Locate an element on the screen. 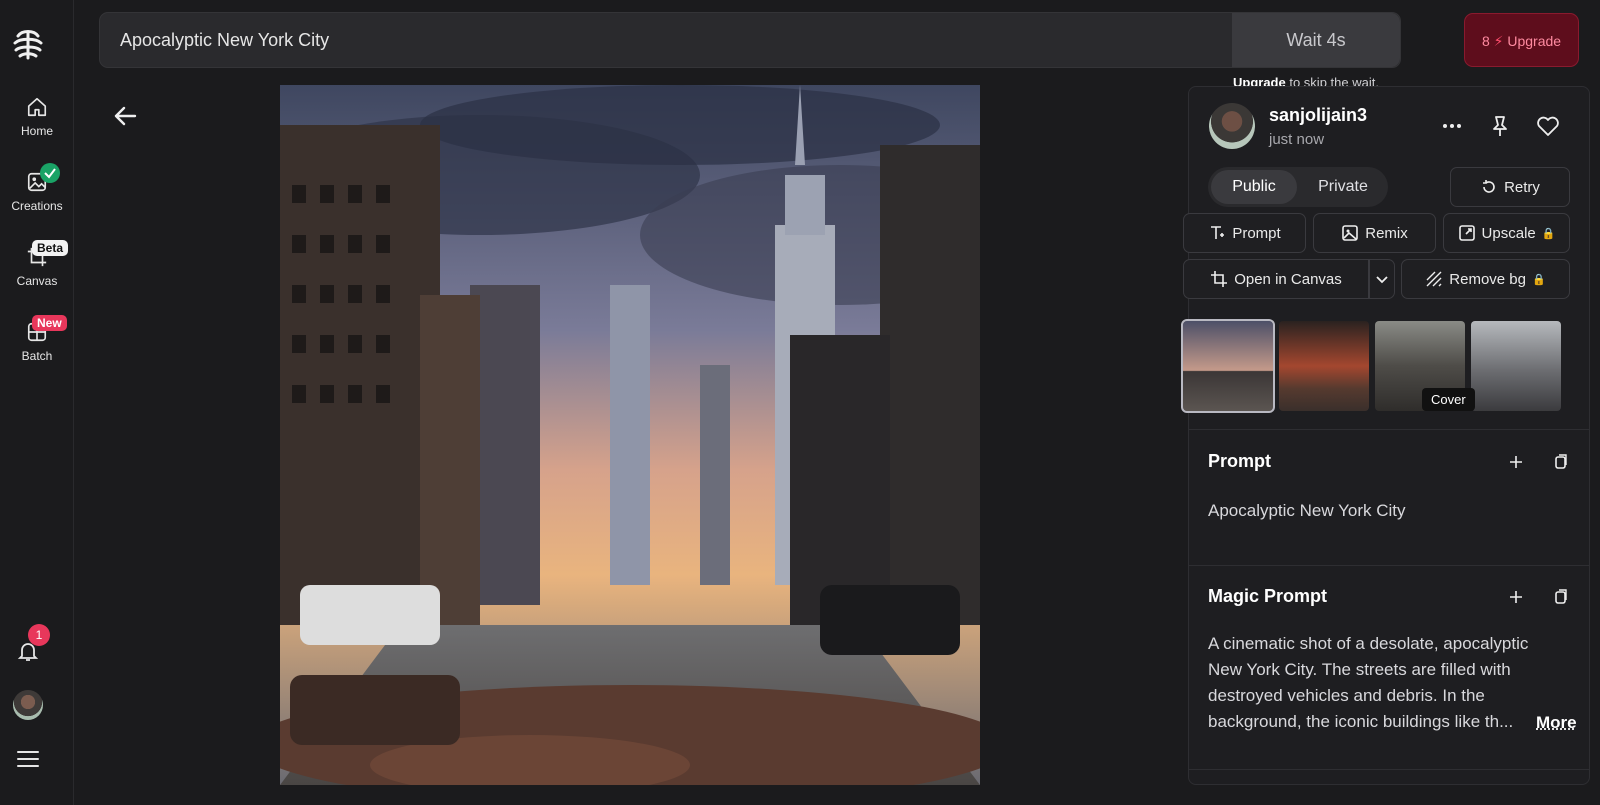 The width and height of the screenshot is (1600, 805). sidebar-item-home: Home is located at coordinates (37, 117).